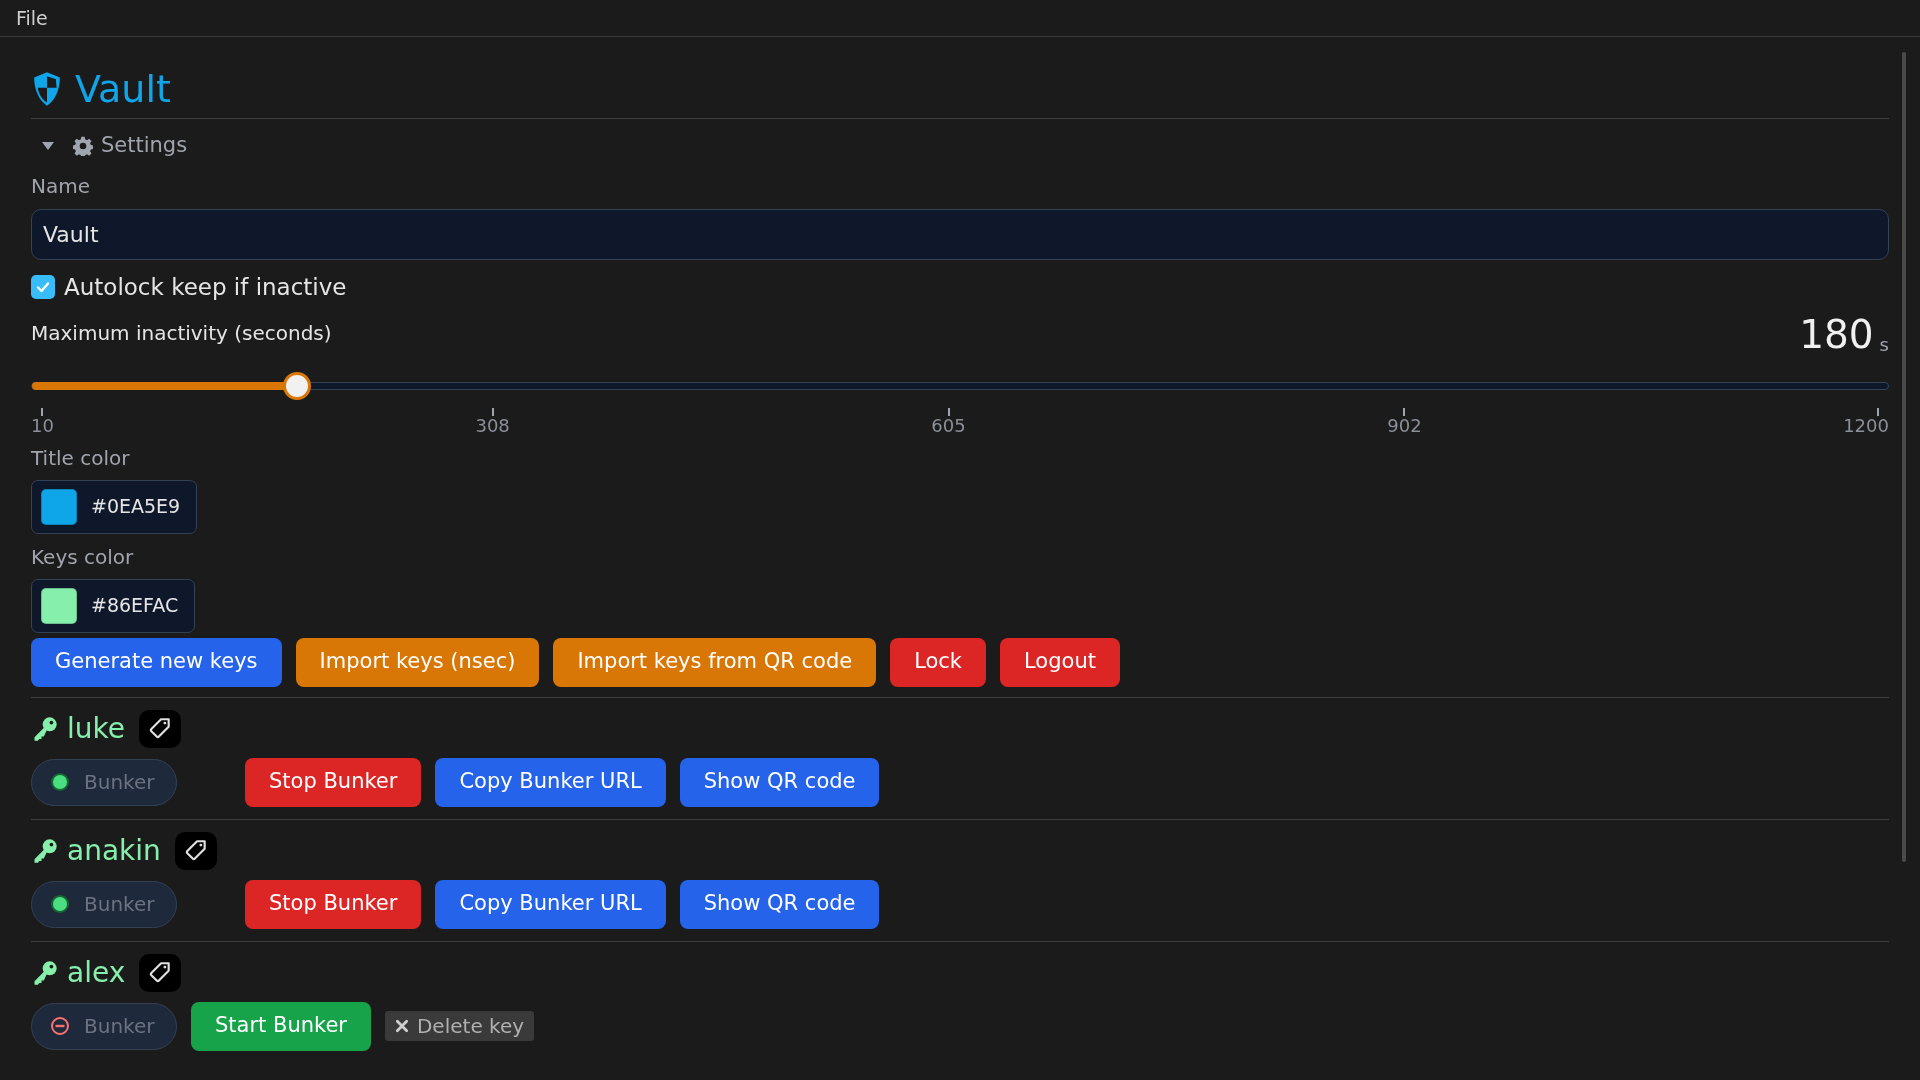 The height and width of the screenshot is (1080, 1920). Describe the element at coordinates (123, 89) in the screenshot. I see `vault-title: Vault` at that location.